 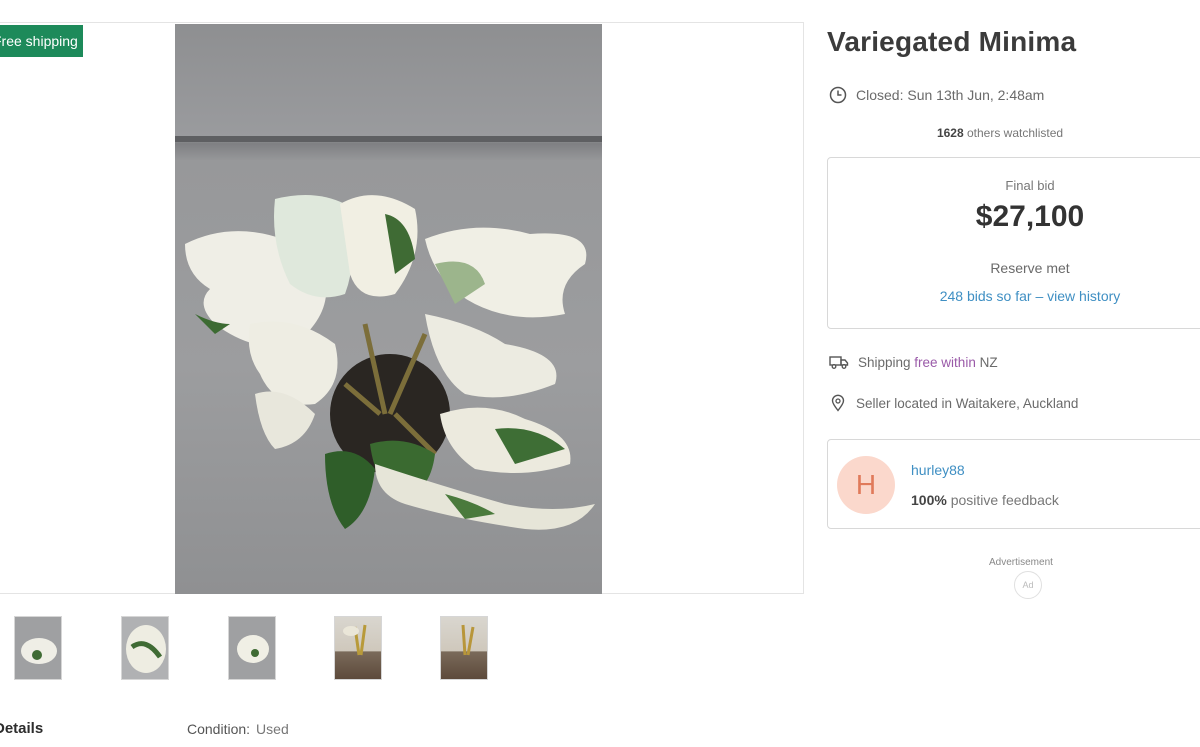 What do you see at coordinates (839, 362) in the screenshot?
I see `truck-icon` at bounding box center [839, 362].